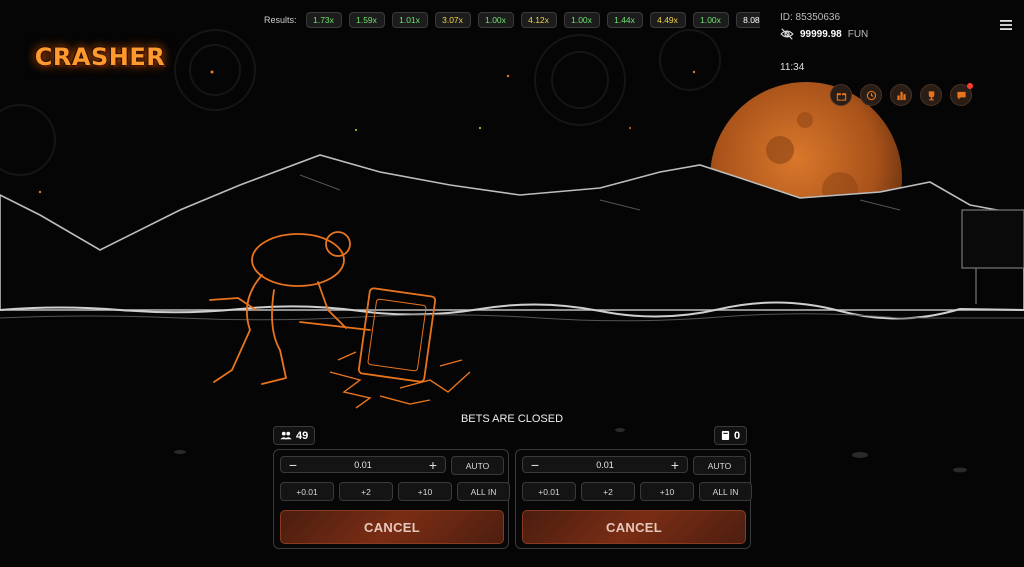  I want to click on bets-counter: 0, so click(731, 435).